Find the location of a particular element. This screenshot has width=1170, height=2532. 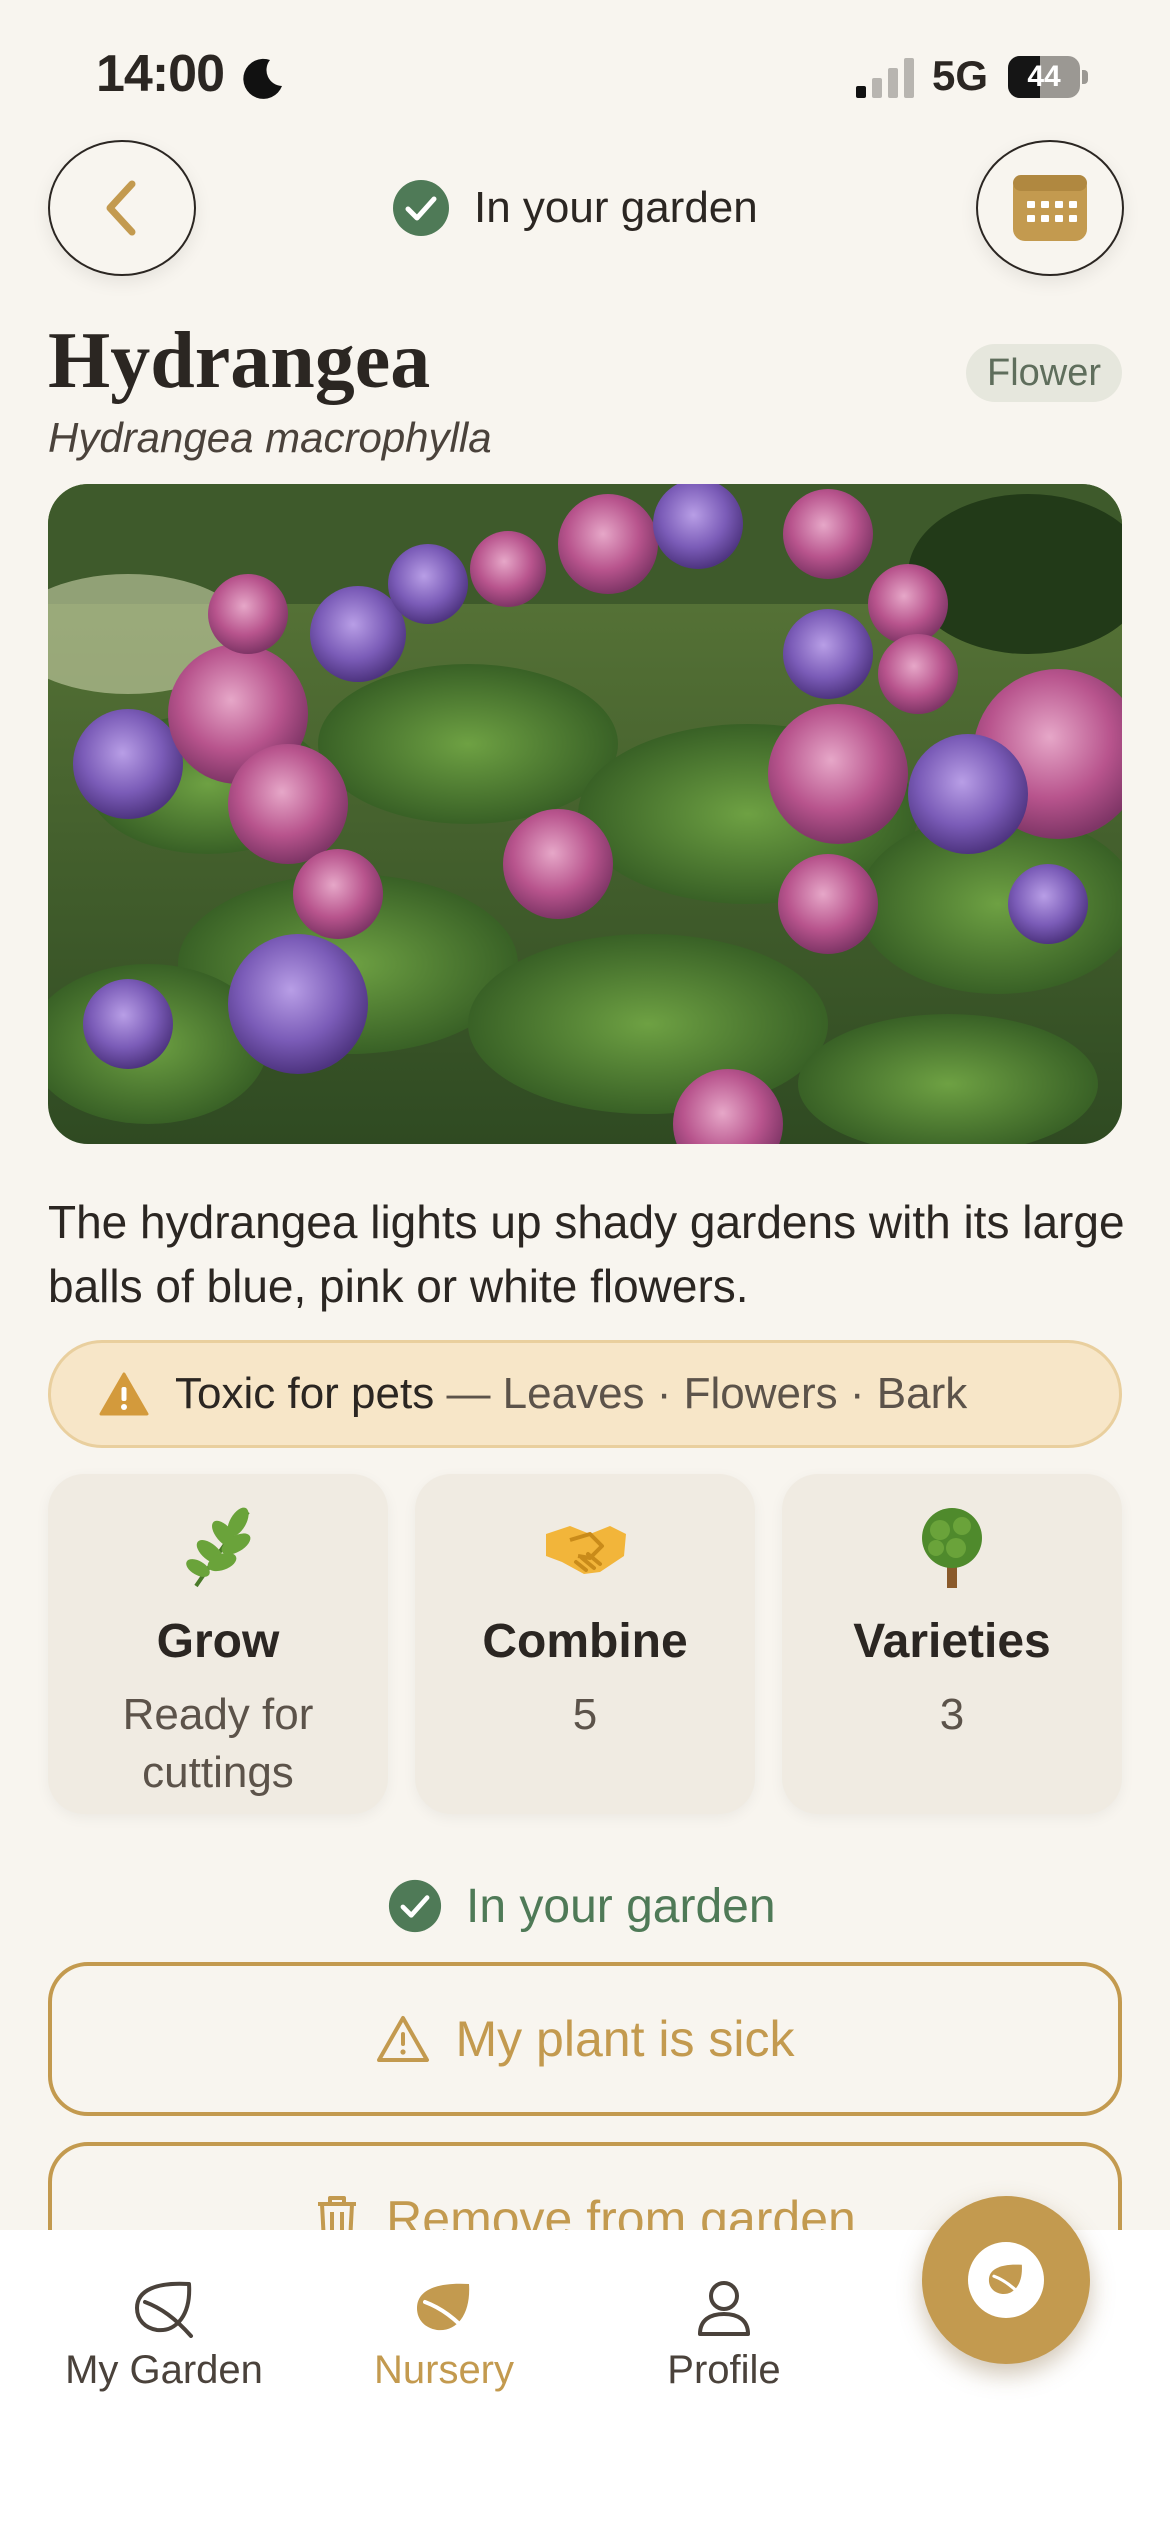

tab-nursery-label: Nursery is located at coordinates (444, 2370).